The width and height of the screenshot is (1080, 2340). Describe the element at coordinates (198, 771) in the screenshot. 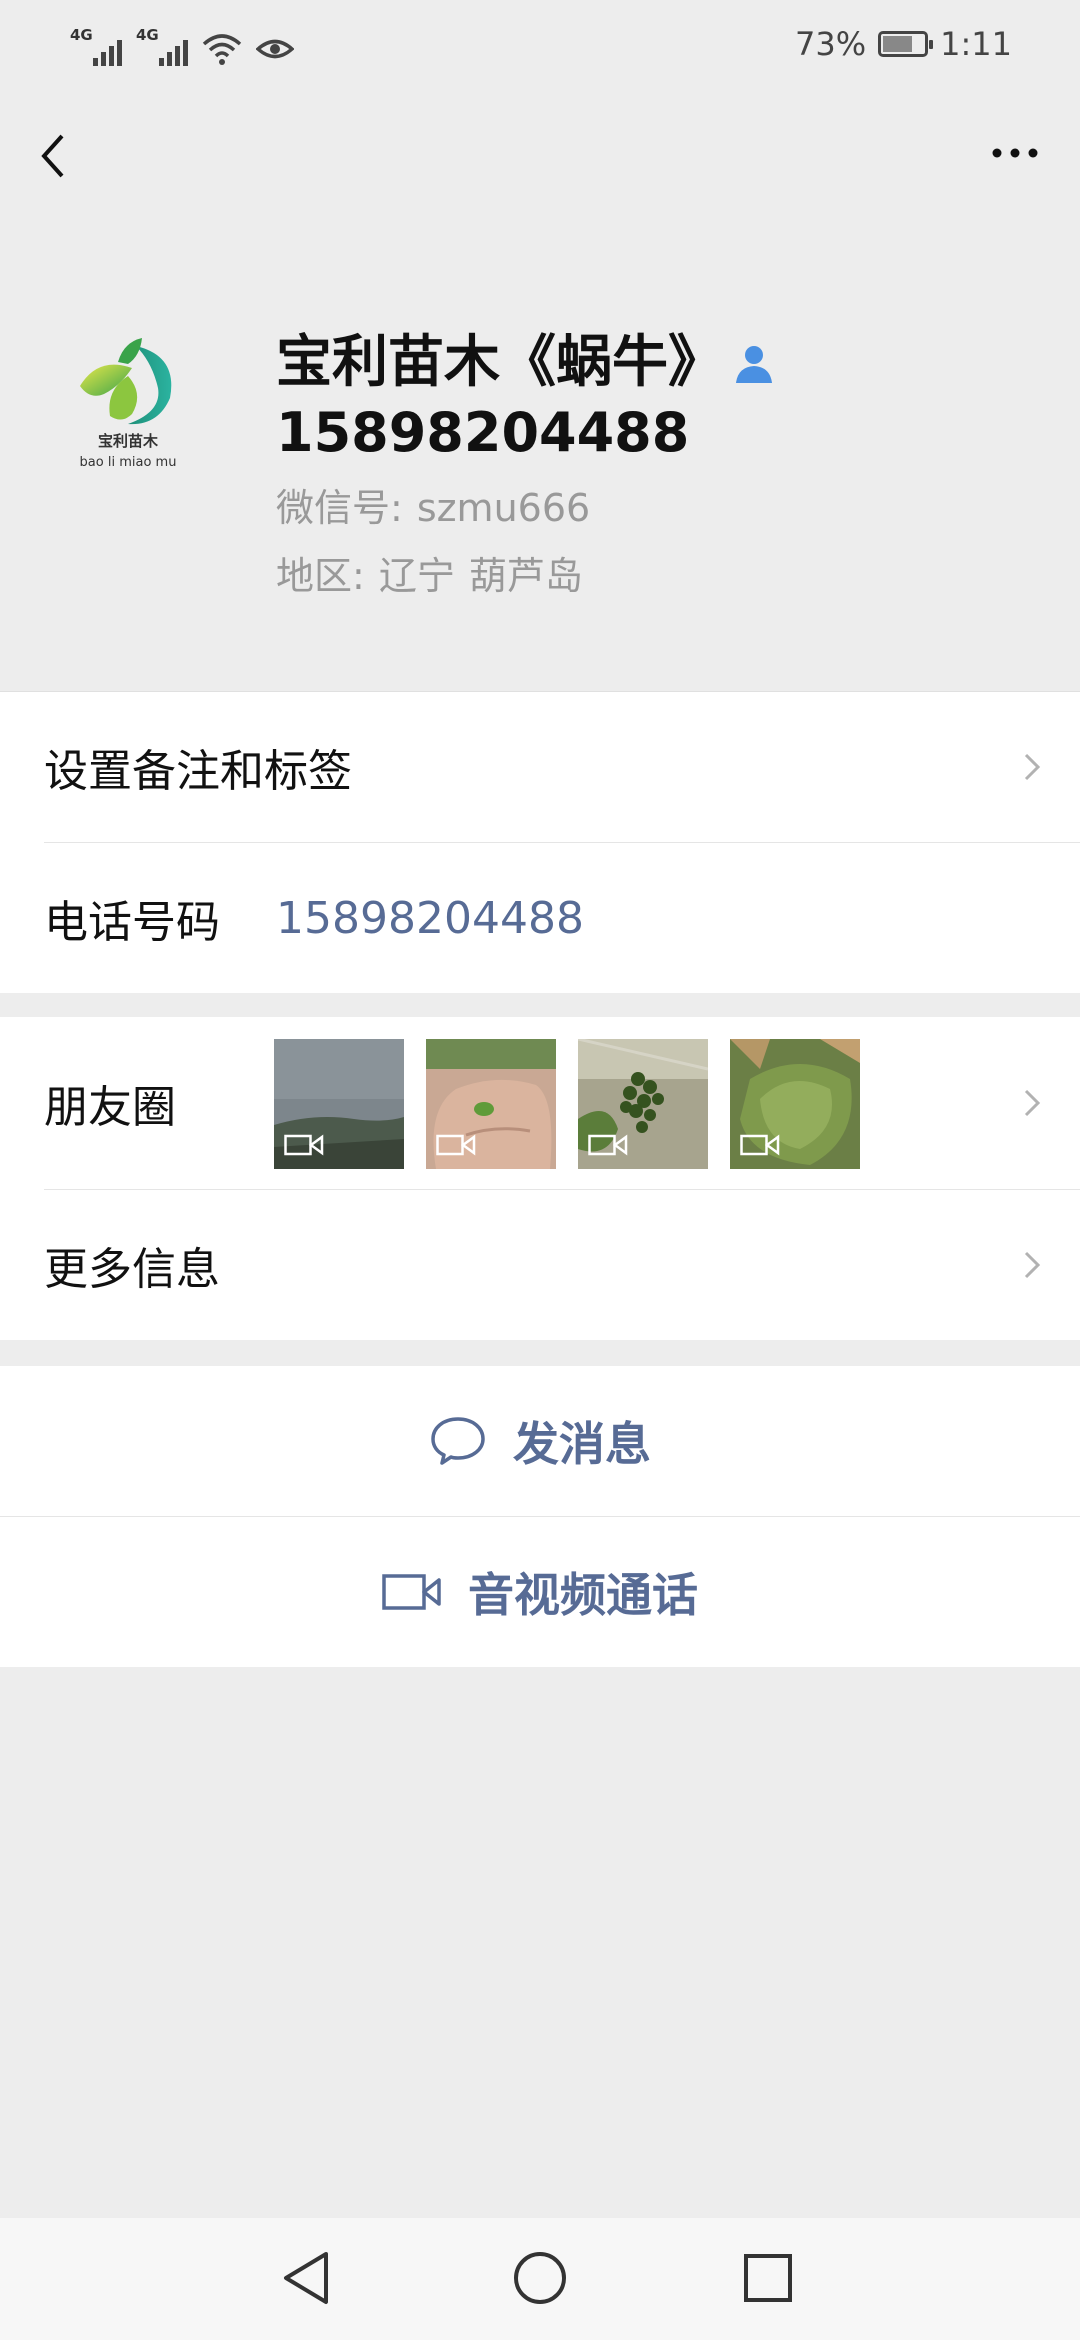

I see `remark-tags-label: 设置备注和标签` at that location.